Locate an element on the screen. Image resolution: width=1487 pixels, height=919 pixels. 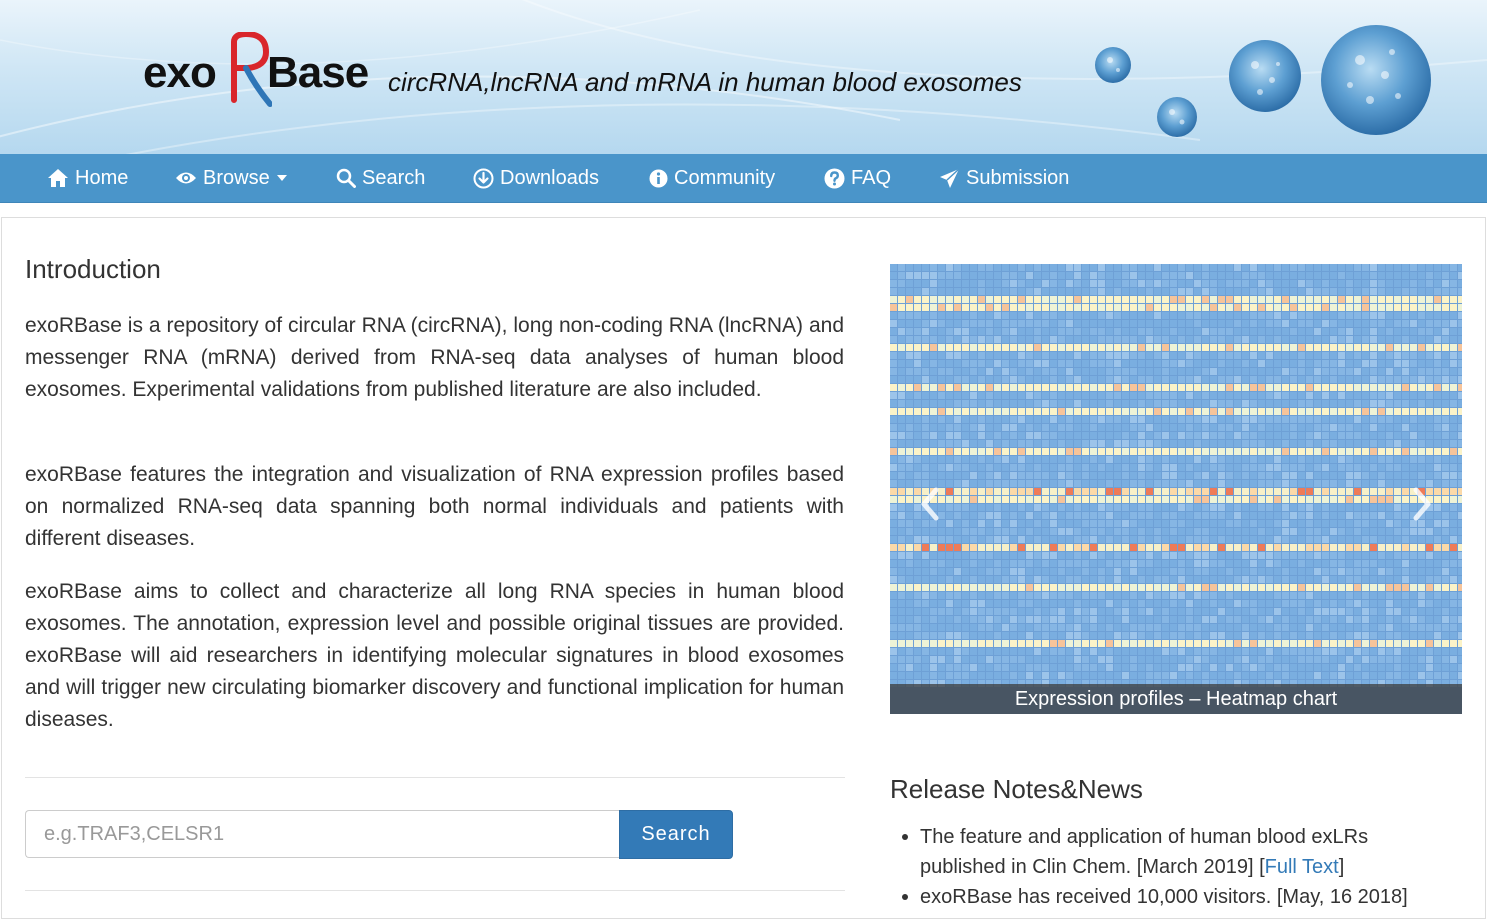
chevron-left-icon is located at coordinates (930, 504).